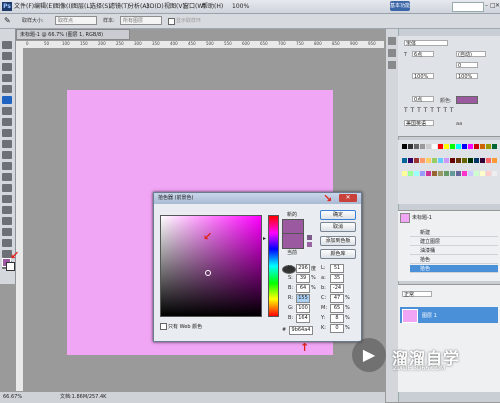  What do you see at coordinates (309, 237) in the screenshot?
I see `cube-warning-icon` at bounding box center [309, 237].